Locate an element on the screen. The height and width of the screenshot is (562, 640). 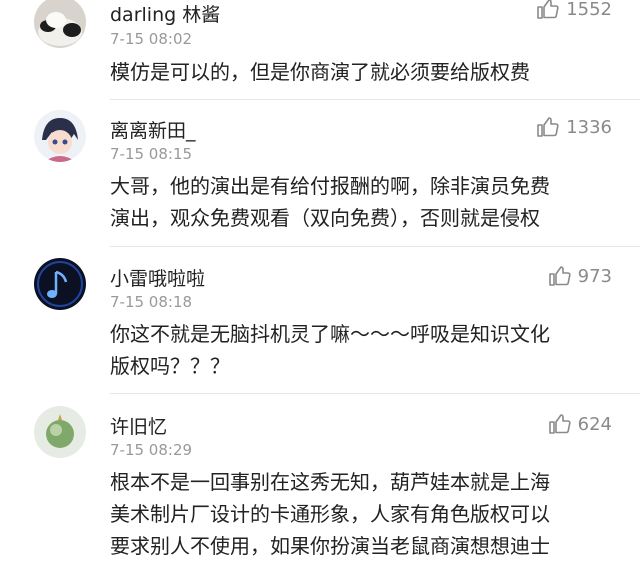
panda-avatar is located at coordinates (60, 24).